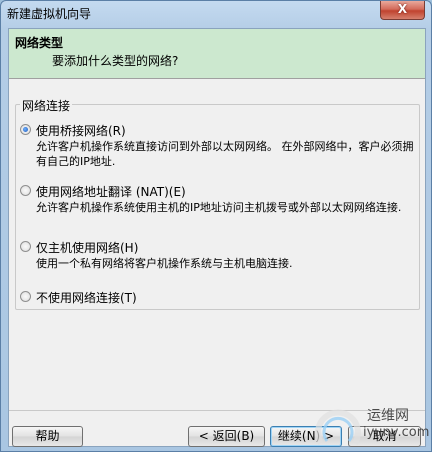 Image resolution: width=432 pixels, height=452 pixels. I want to click on page-subtitle: 要添加什么类型的网络?, so click(115, 61).